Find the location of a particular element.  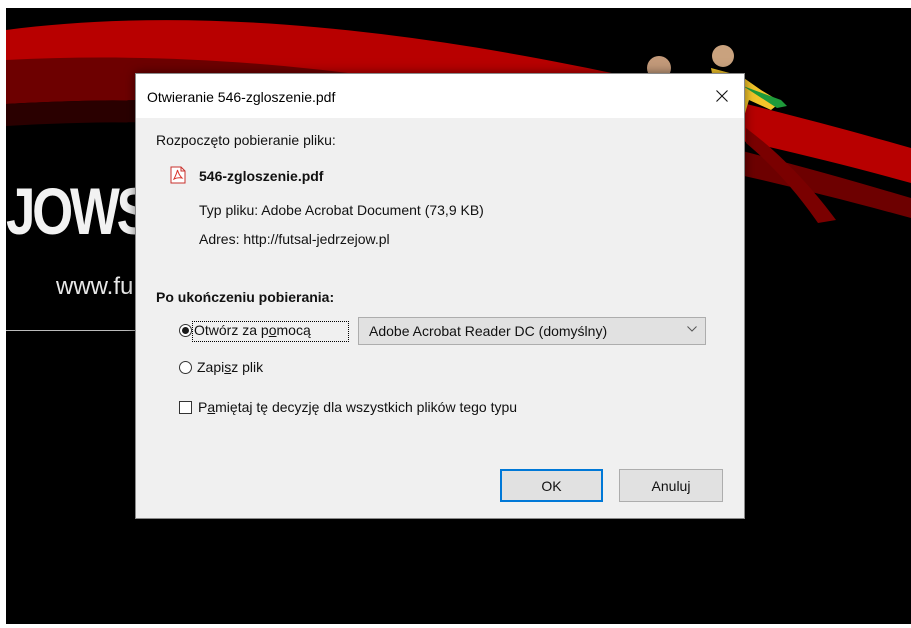

open-with-label: Otwórz za pomocą is located at coordinates (252, 330).